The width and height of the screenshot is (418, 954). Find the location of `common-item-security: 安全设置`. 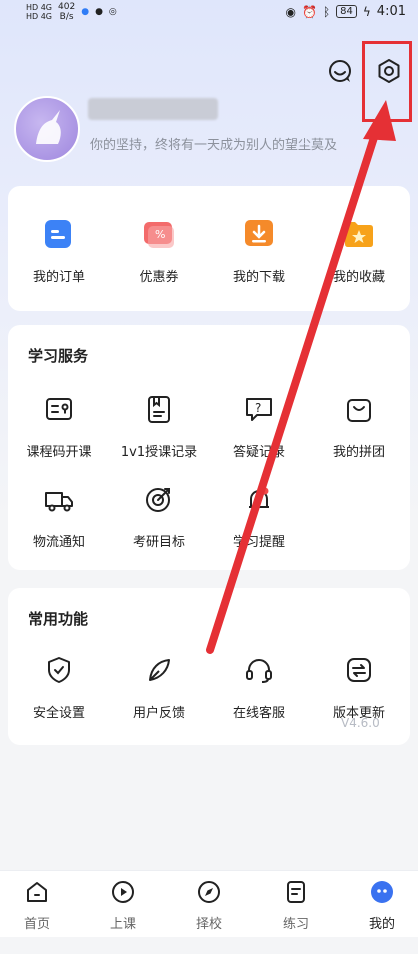

common-item-security: 安全设置 is located at coordinates (59, 686).